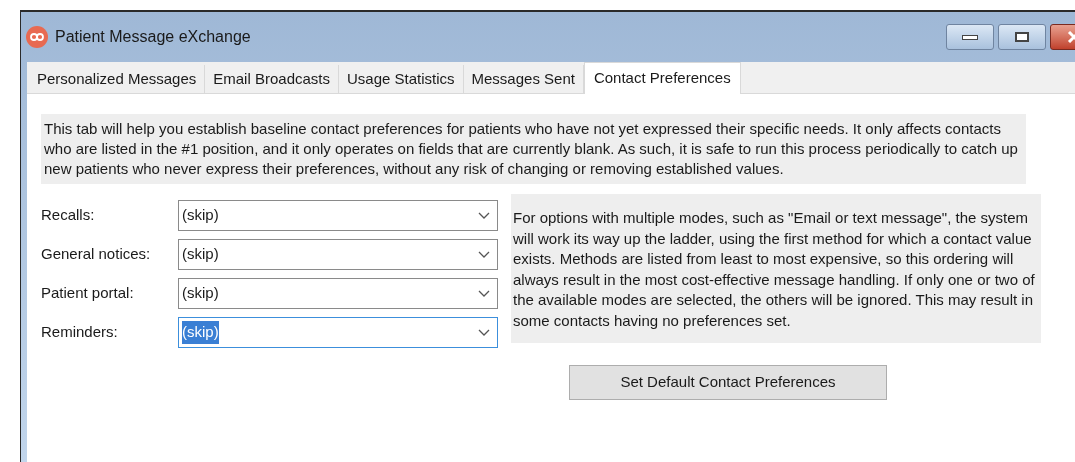  Describe the element at coordinates (96, 254) in the screenshot. I see `field-label: General notices:` at that location.